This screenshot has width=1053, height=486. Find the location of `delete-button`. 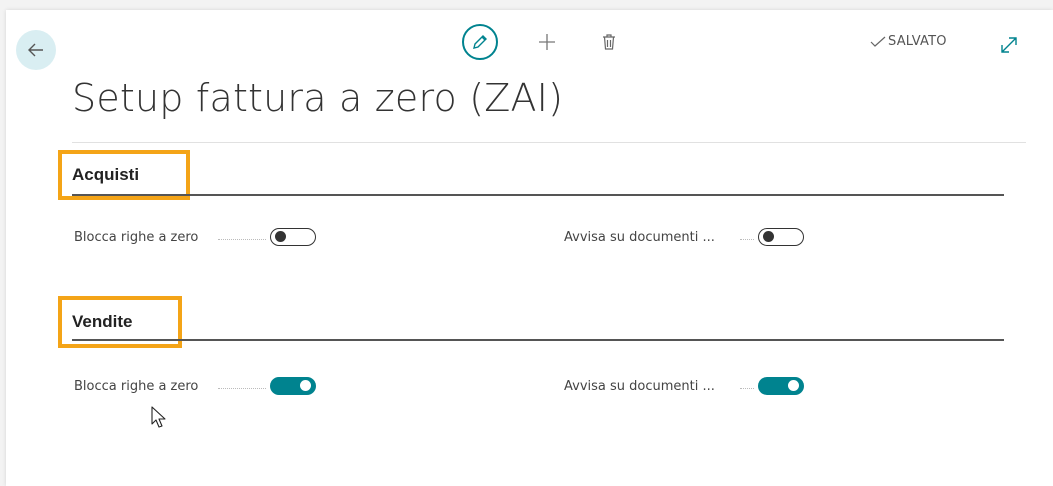

delete-button is located at coordinates (609, 42).